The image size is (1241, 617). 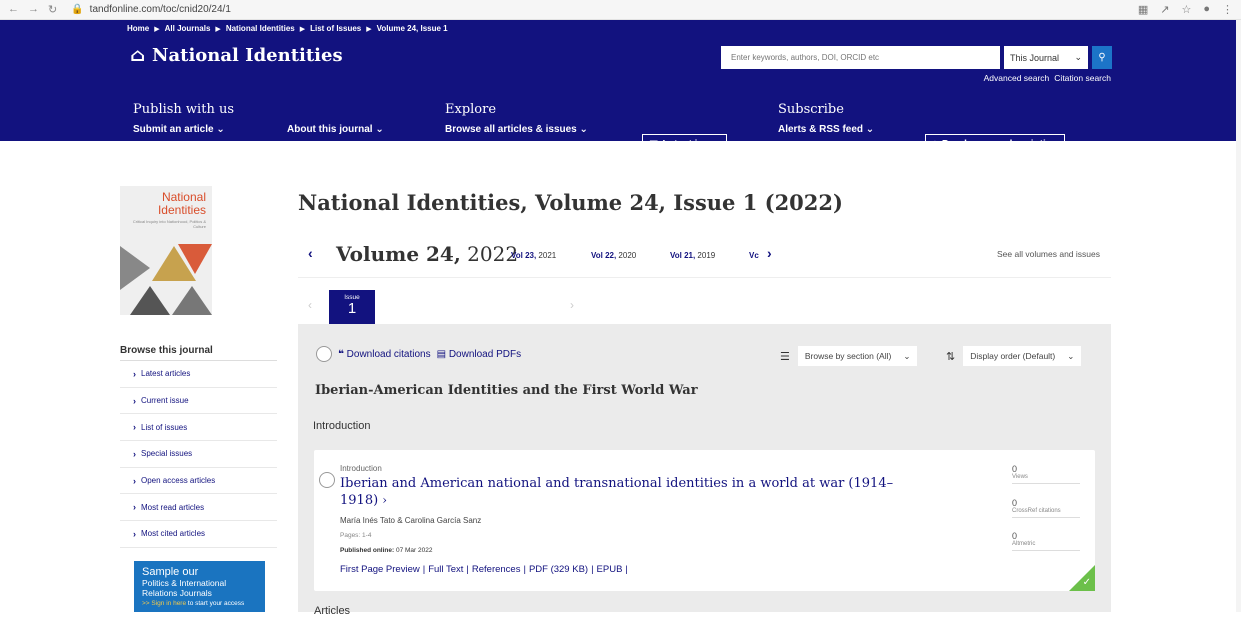 What do you see at coordinates (52, 9) in the screenshot?
I see `reload-icon: ↻` at bounding box center [52, 9].